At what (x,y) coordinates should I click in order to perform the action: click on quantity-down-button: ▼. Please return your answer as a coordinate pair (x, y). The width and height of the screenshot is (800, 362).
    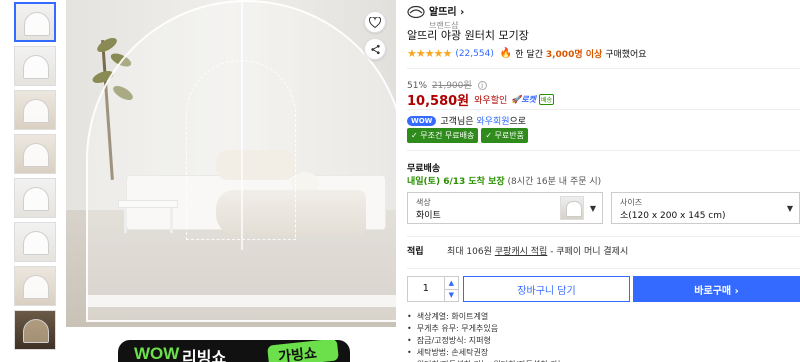
    Looking at the image, I should click on (451, 296).